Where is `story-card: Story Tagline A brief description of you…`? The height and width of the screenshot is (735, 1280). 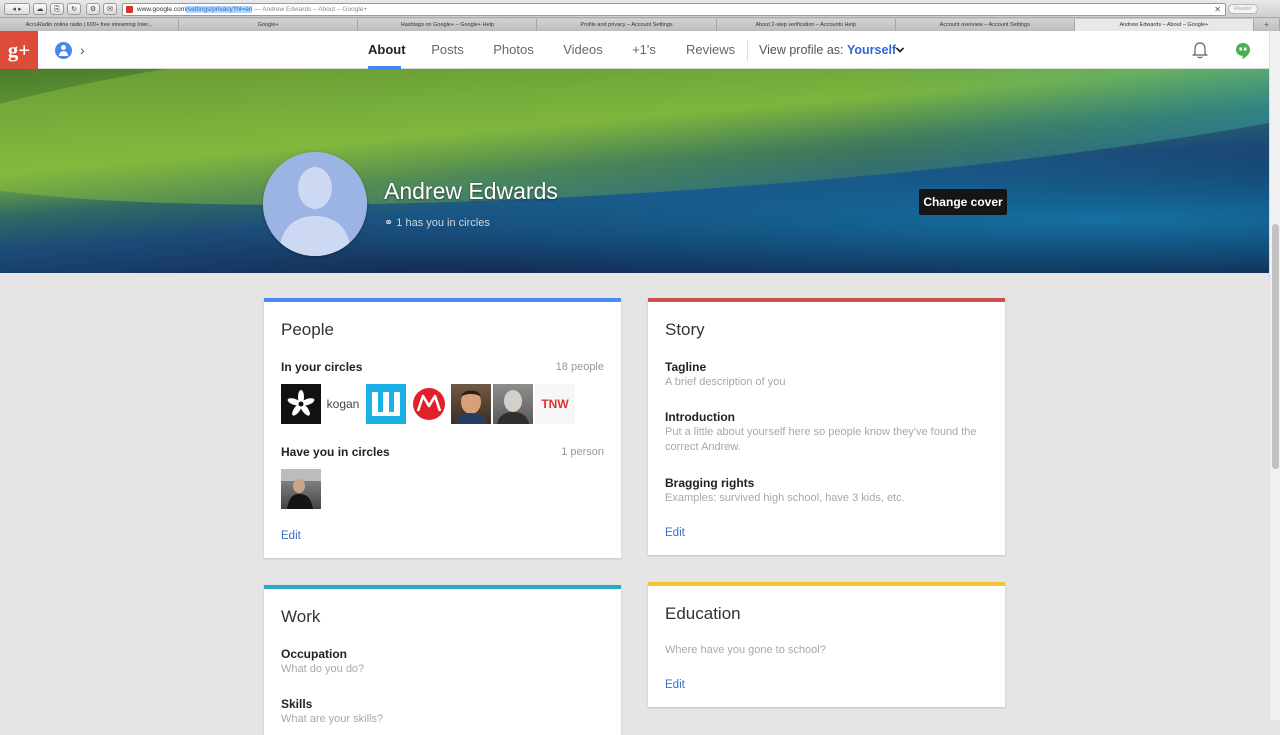 story-card: Story Tagline A brief description of you… is located at coordinates (826, 426).